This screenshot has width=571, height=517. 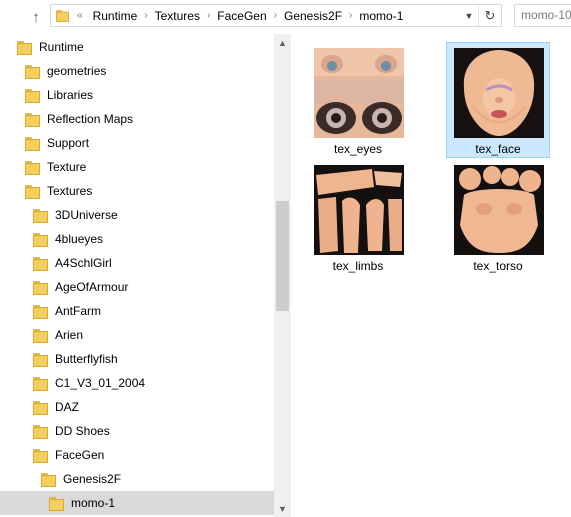 I want to click on nav-item-geometries: geometries, so click(x=137, y=71).